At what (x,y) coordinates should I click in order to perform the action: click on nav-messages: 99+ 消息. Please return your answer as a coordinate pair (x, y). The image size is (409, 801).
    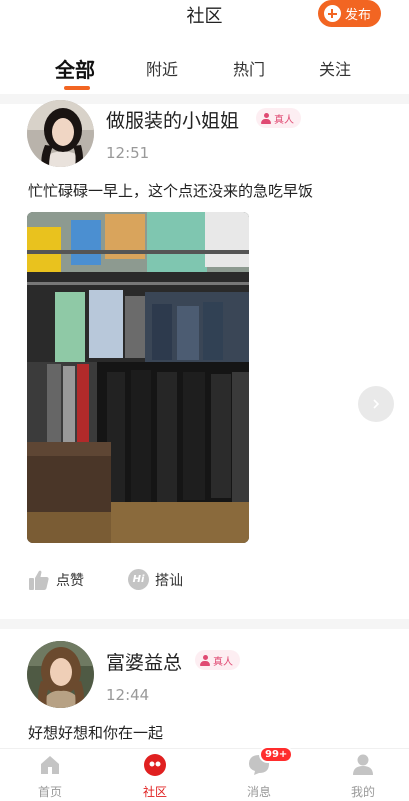
    Looking at the image, I should click on (261, 773).